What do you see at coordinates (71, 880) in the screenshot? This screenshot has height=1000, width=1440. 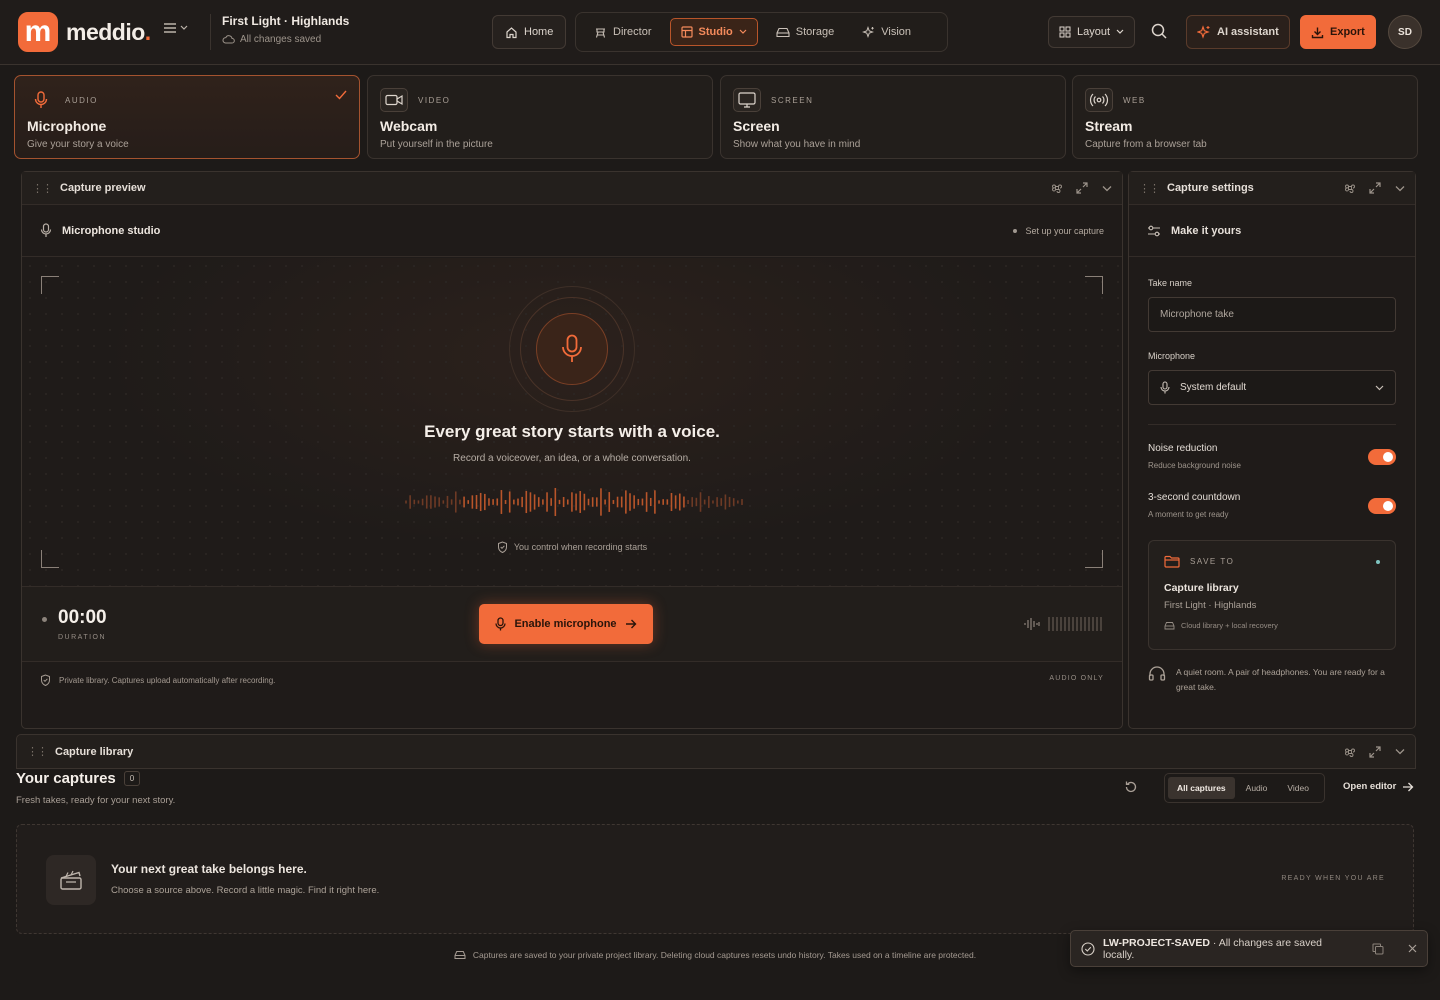 I see `clapperboard-icon` at bounding box center [71, 880].